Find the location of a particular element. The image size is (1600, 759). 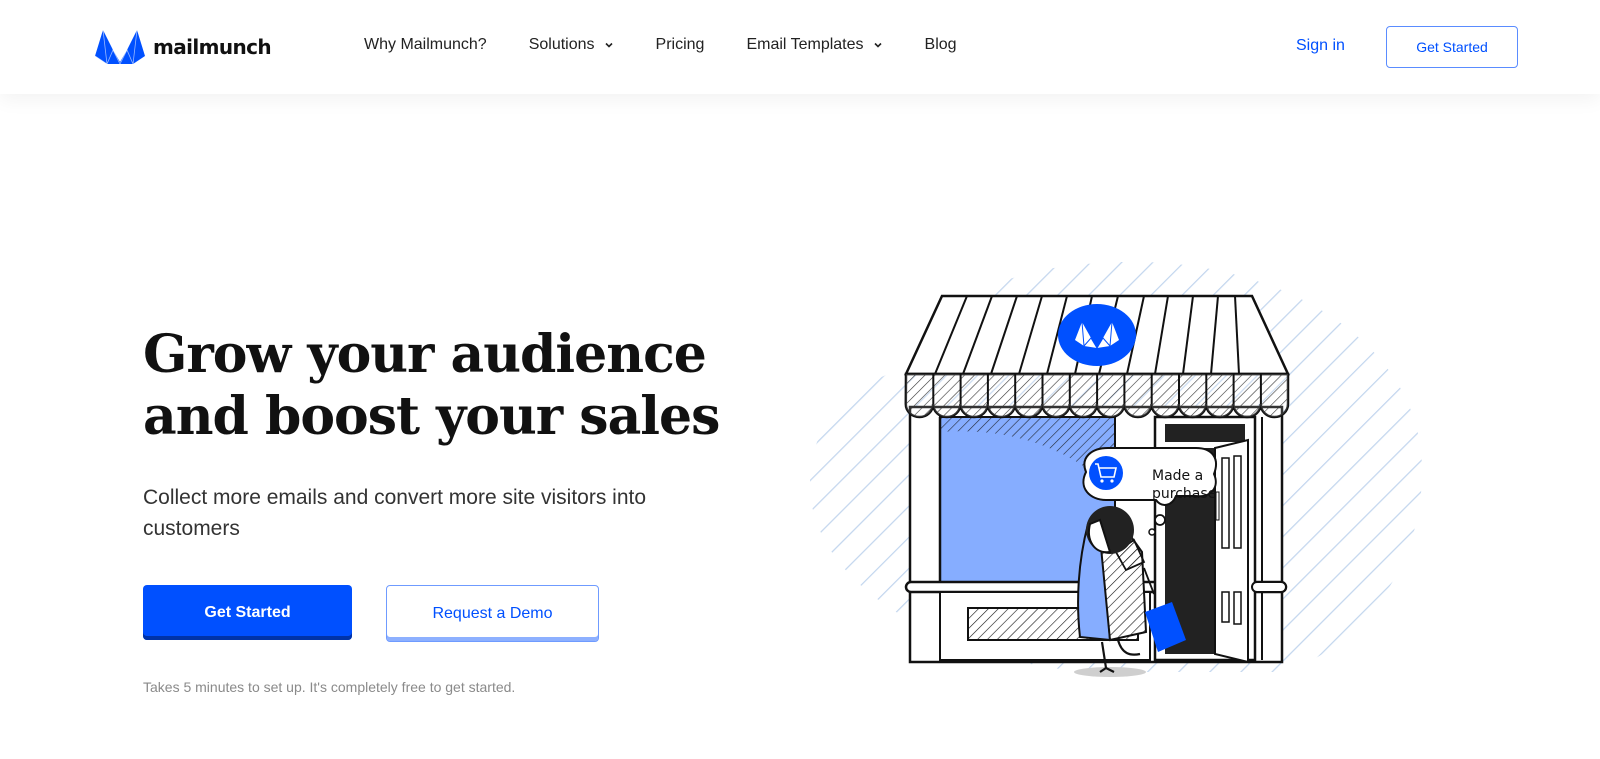

nav-solutions: Solutions is located at coordinates (571, 45).